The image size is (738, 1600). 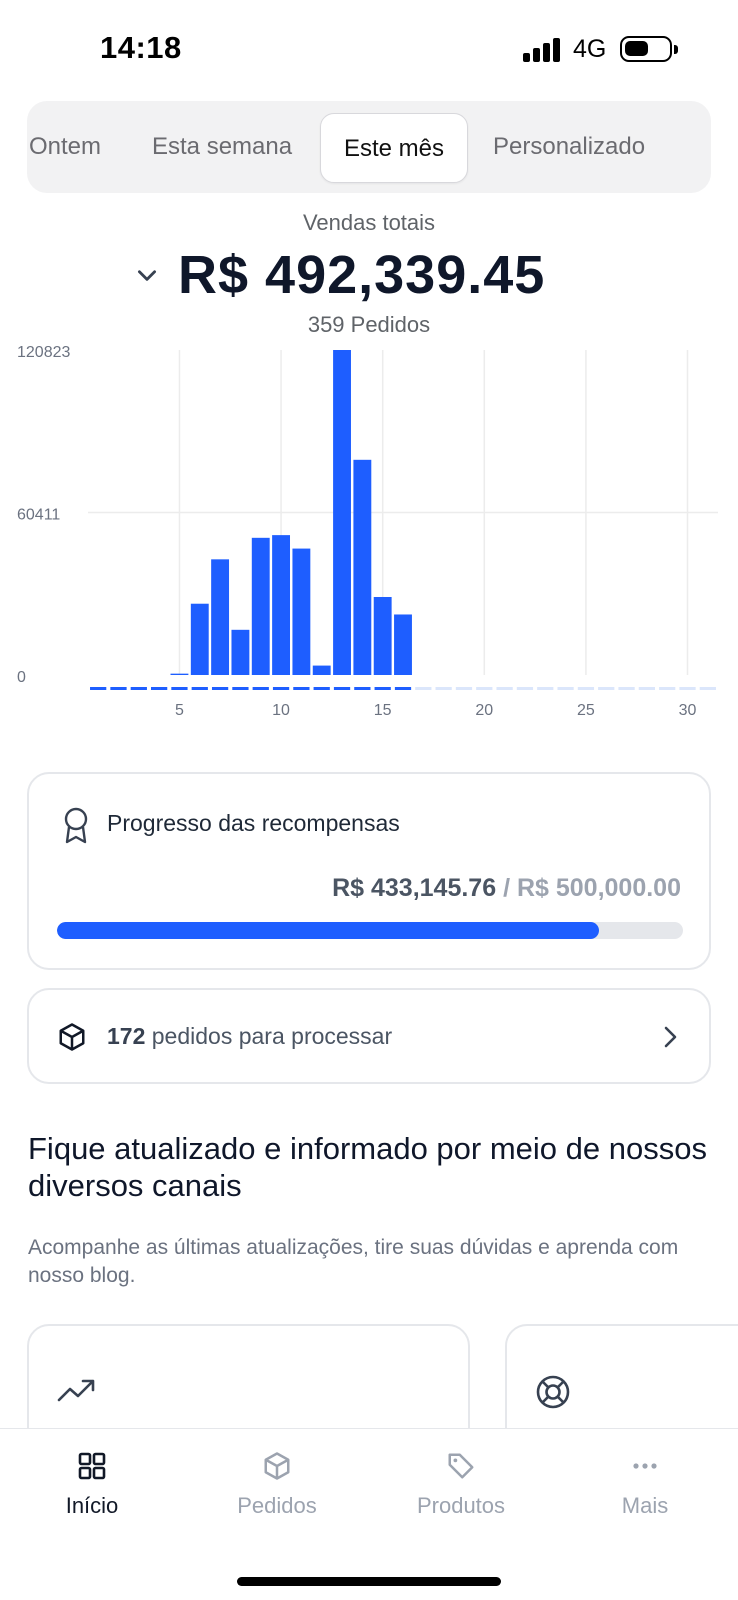 I want to click on home-indicator, so click(x=369, y=1581).